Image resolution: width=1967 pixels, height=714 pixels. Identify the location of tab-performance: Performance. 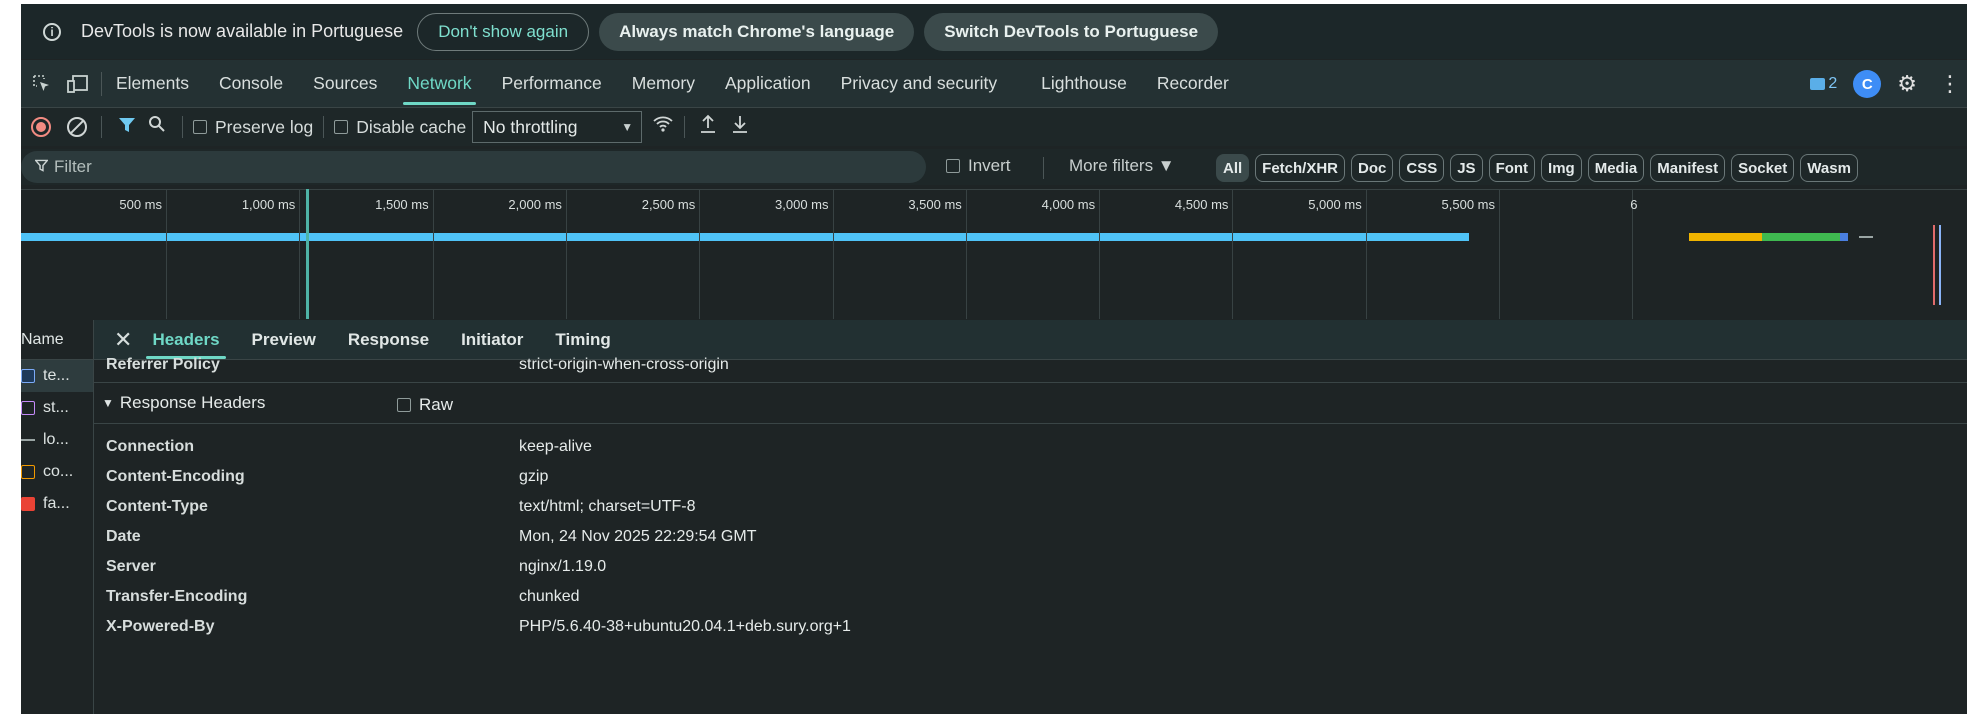
(552, 84).